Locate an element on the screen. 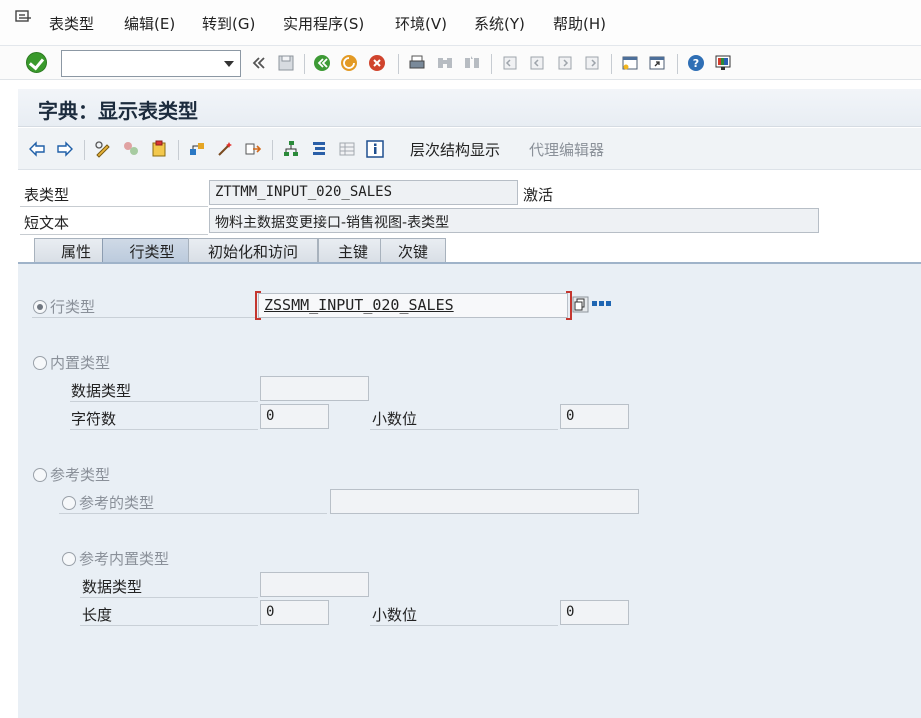 The width and height of the screenshot is (921, 718). command-field is located at coordinates (151, 63).